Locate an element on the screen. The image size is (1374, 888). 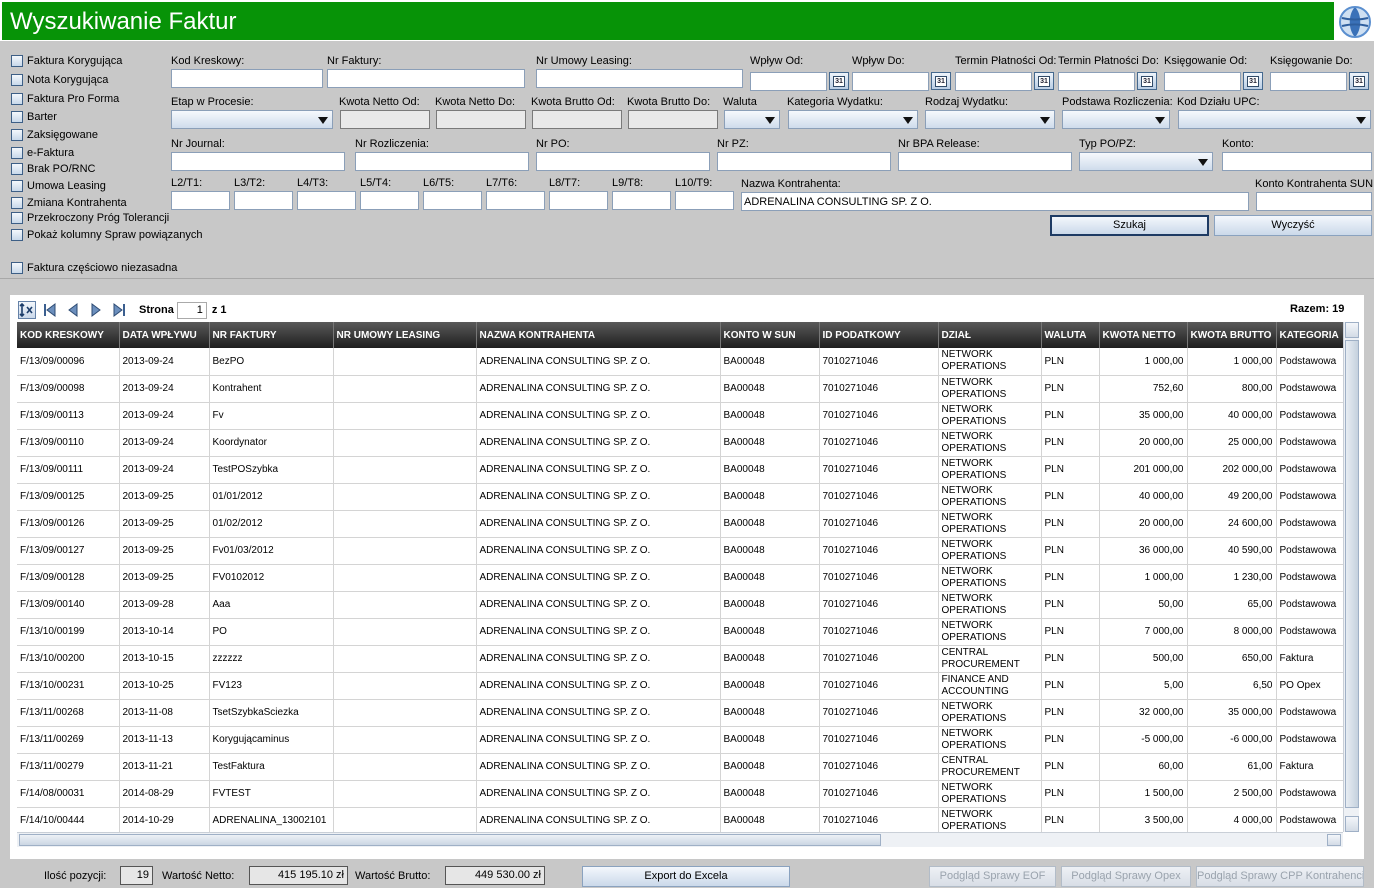
ksiegowanie-od-input is located at coordinates (1202, 81).